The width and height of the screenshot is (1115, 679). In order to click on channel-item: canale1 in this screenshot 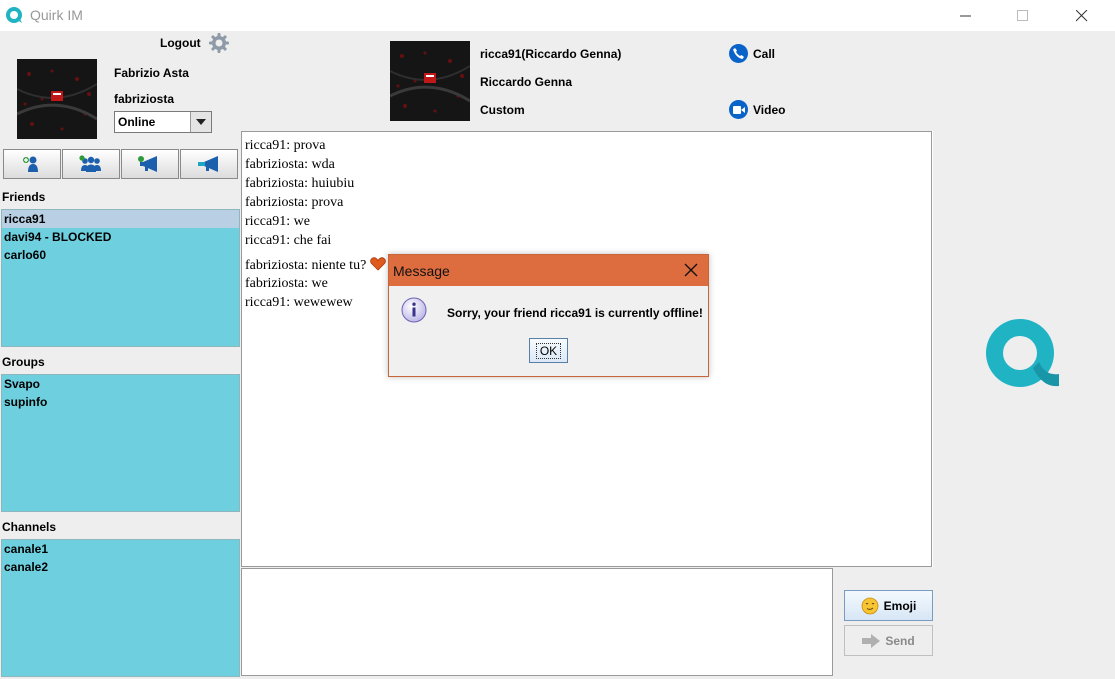, I will do `click(120, 549)`.